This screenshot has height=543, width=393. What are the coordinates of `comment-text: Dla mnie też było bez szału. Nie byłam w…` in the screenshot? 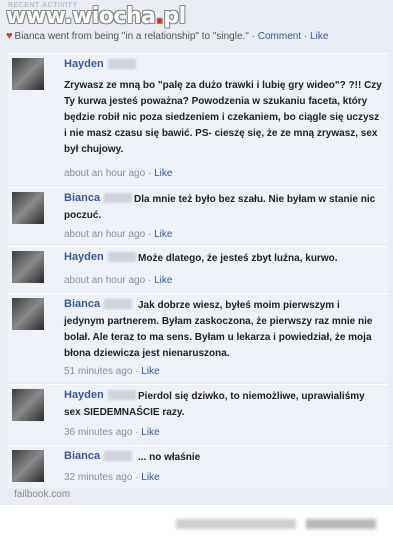 It's located at (220, 207).